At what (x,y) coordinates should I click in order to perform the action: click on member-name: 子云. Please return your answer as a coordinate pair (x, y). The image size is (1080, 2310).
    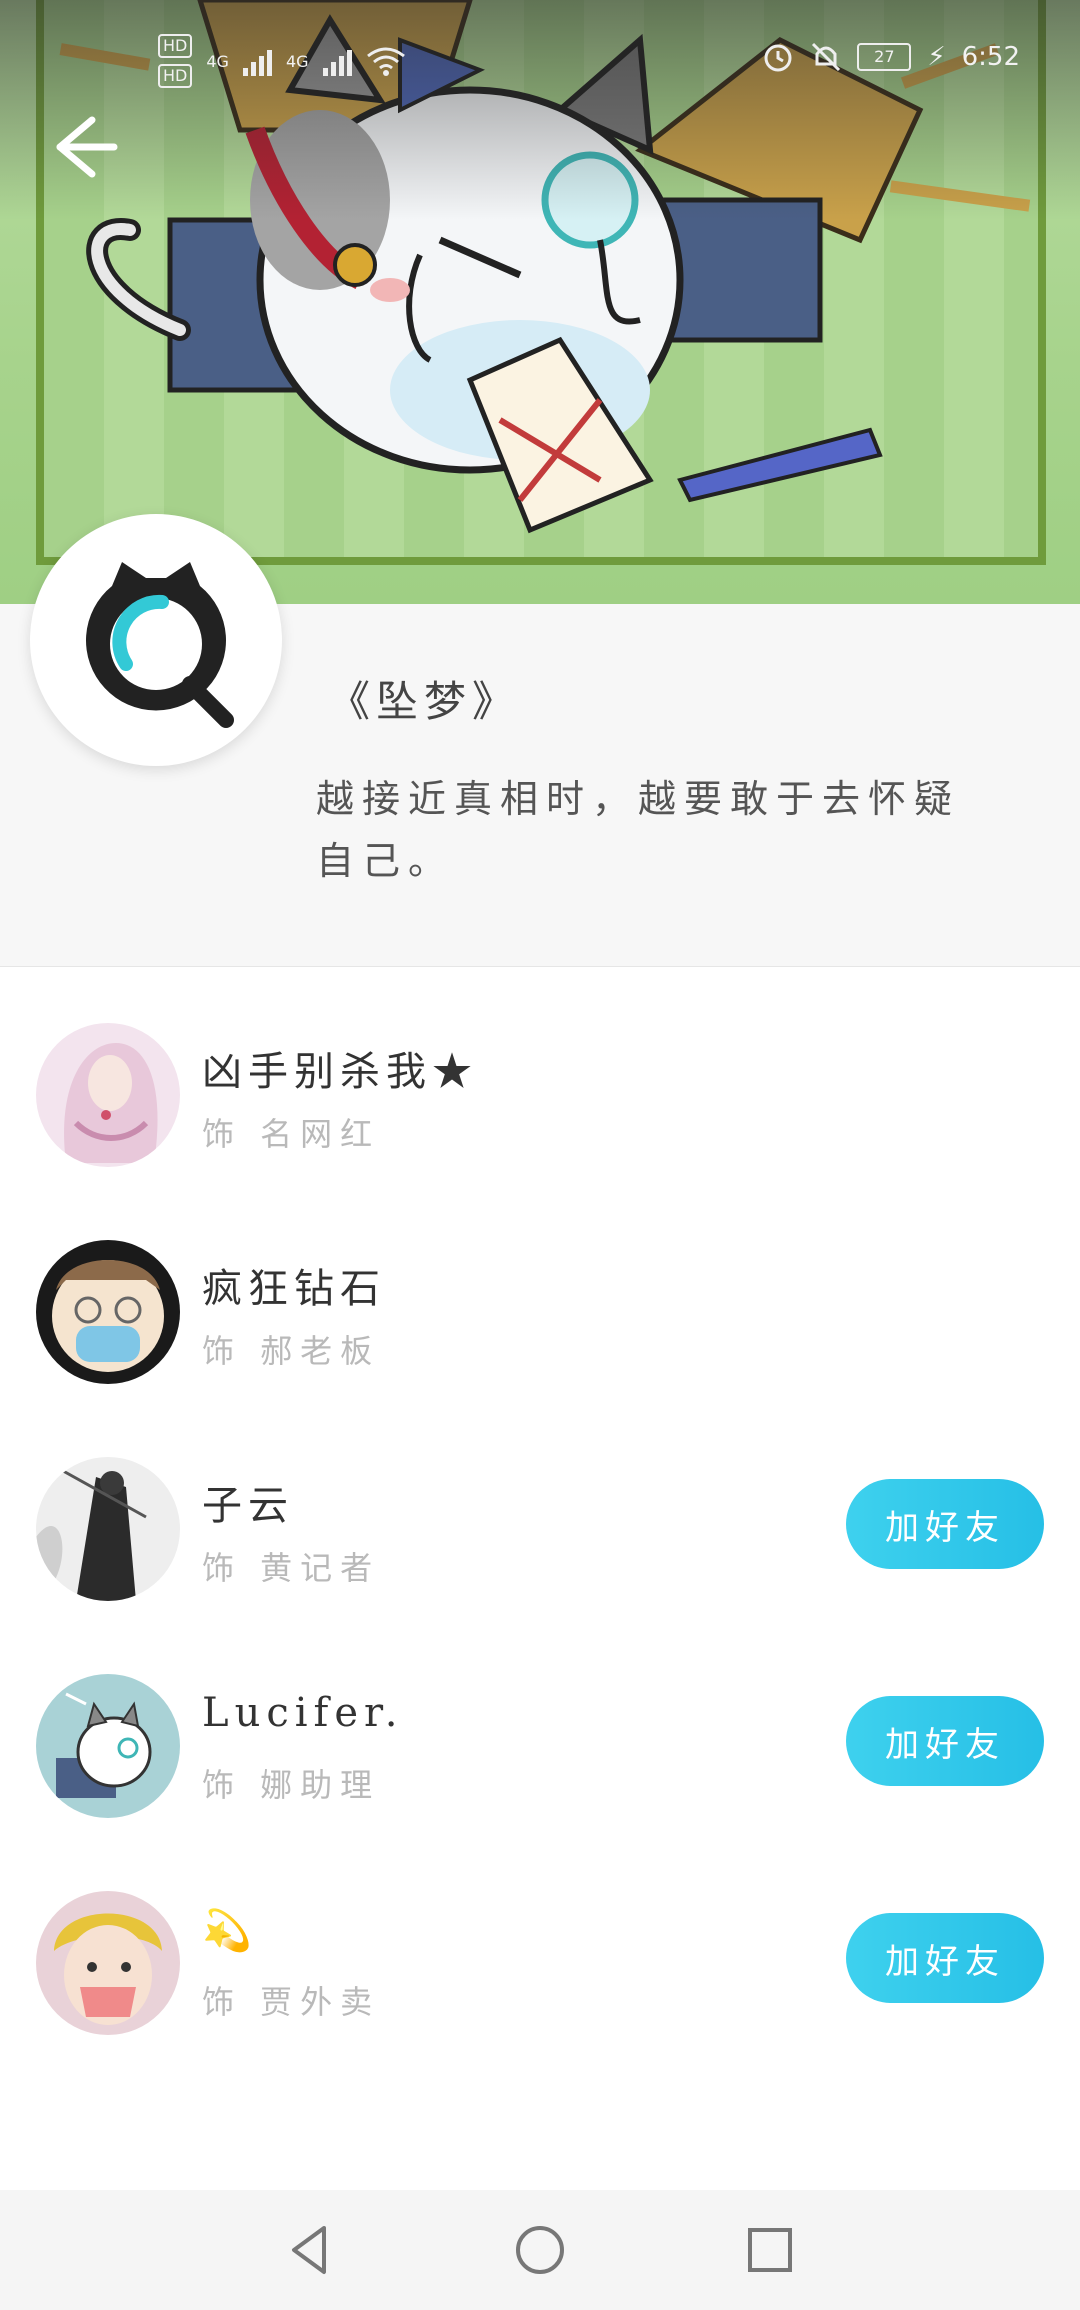
    Looking at the image, I should click on (248, 1506).